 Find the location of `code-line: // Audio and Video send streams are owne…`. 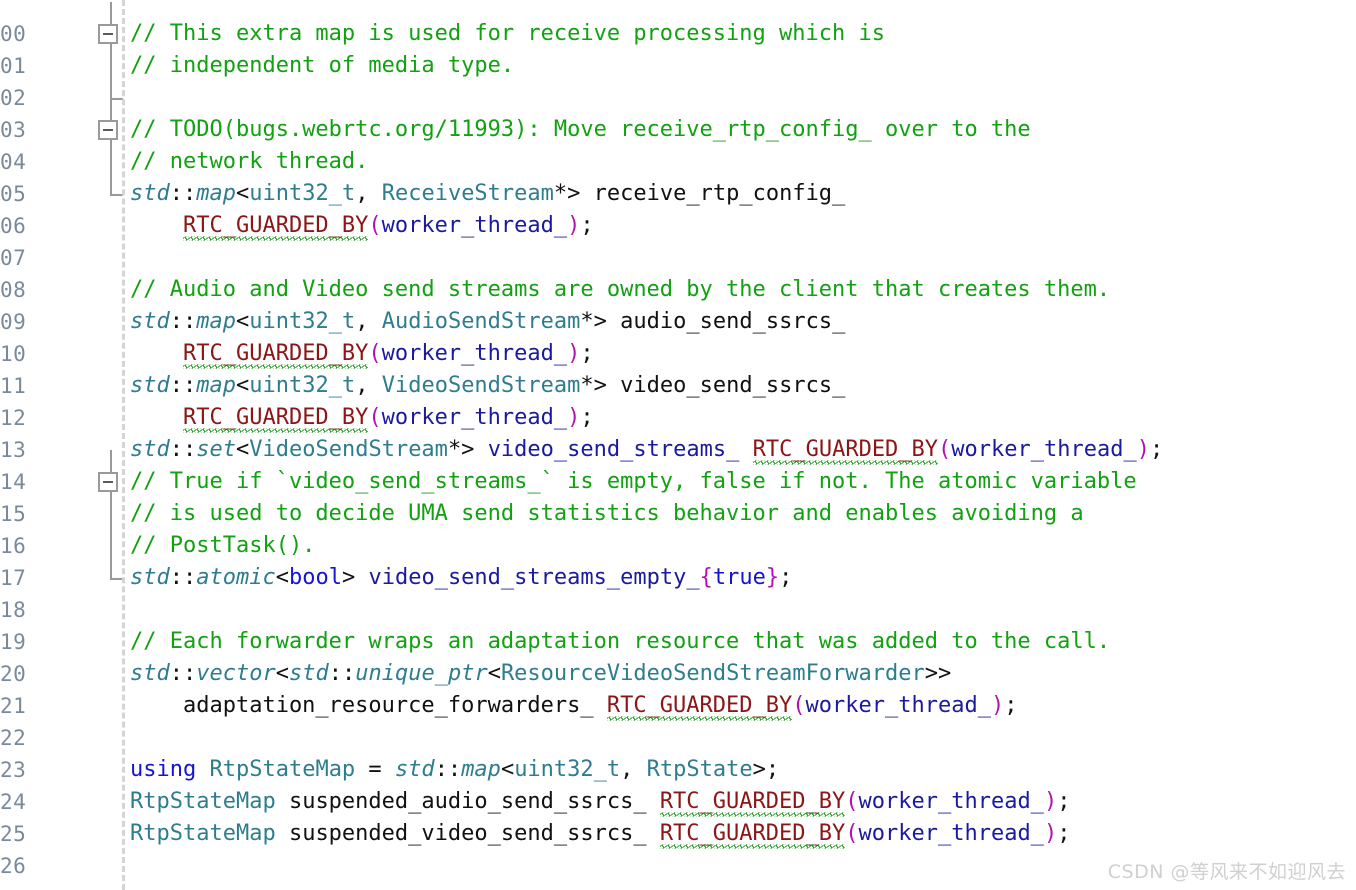

code-line: // Audio and Video send streams are owne… is located at coordinates (620, 290).